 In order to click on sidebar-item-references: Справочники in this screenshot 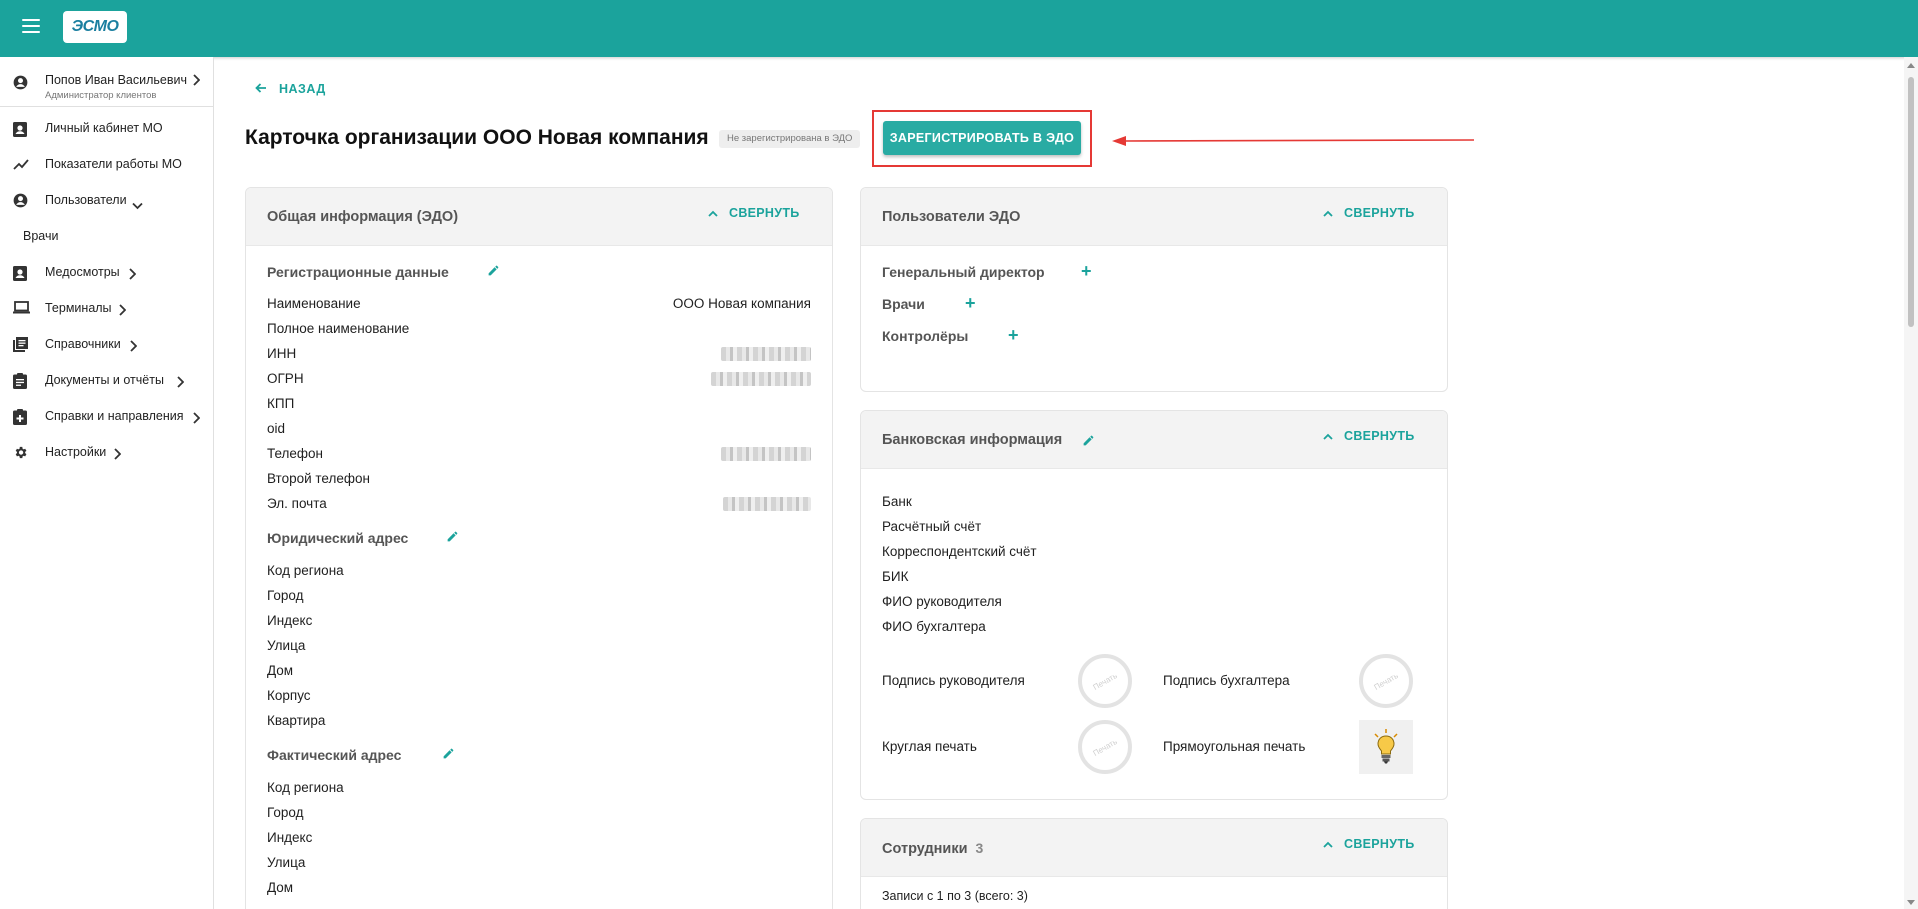, I will do `click(106, 345)`.